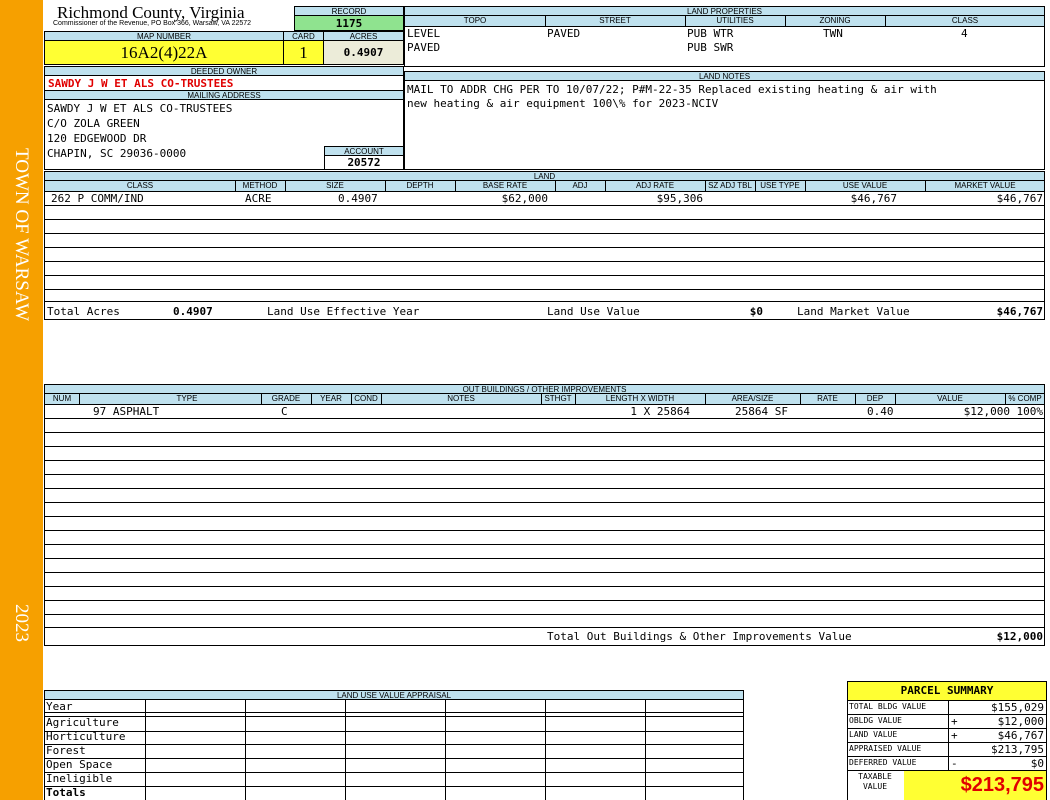  What do you see at coordinates (835, 20) in the screenshot?
I see `lp-header-zoning: ZONING` at bounding box center [835, 20].